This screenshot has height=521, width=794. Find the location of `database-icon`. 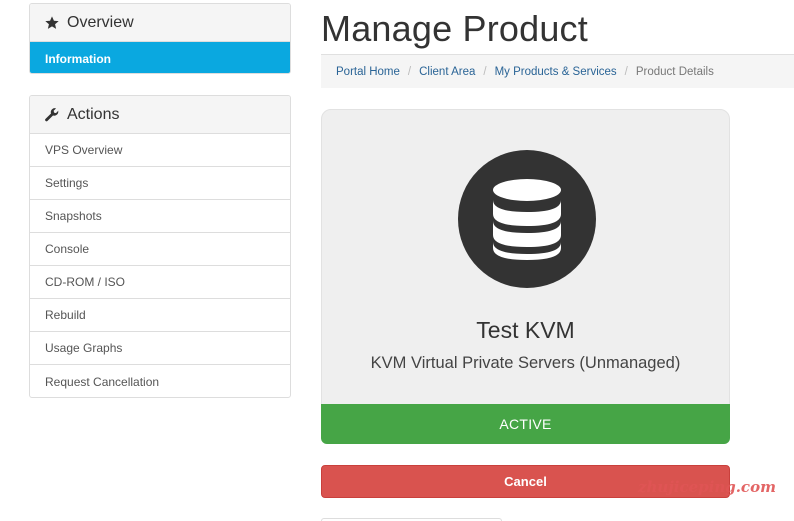

database-icon is located at coordinates (527, 219).